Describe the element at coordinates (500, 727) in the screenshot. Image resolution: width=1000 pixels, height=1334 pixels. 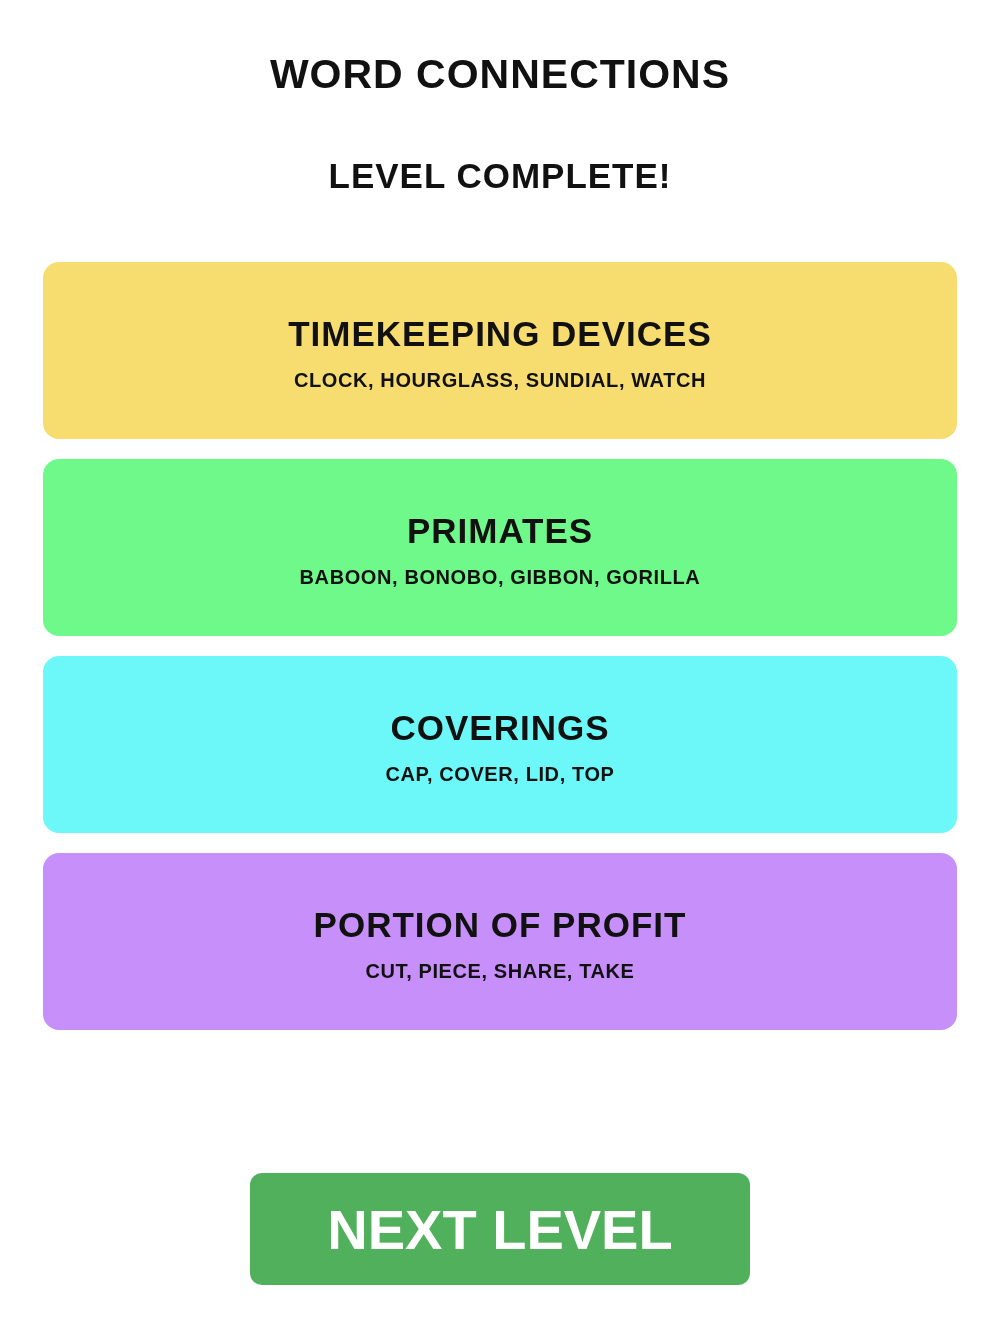
I see `category-title: COVERINGS` at that location.